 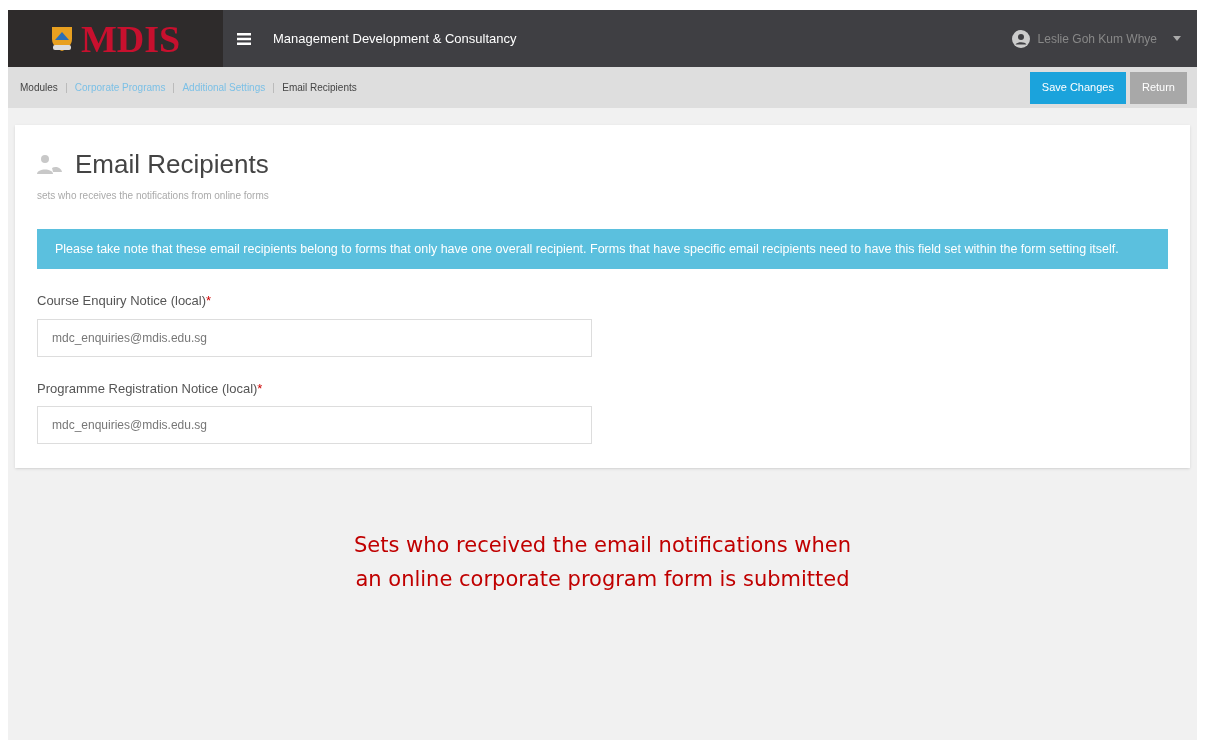 What do you see at coordinates (602, 249) in the screenshot?
I see `info-alert: Please take note that these email recipients belong to forms that only have one overall recipient. Forms that have specific email recipients need to have this field set within the form setting itself.` at bounding box center [602, 249].